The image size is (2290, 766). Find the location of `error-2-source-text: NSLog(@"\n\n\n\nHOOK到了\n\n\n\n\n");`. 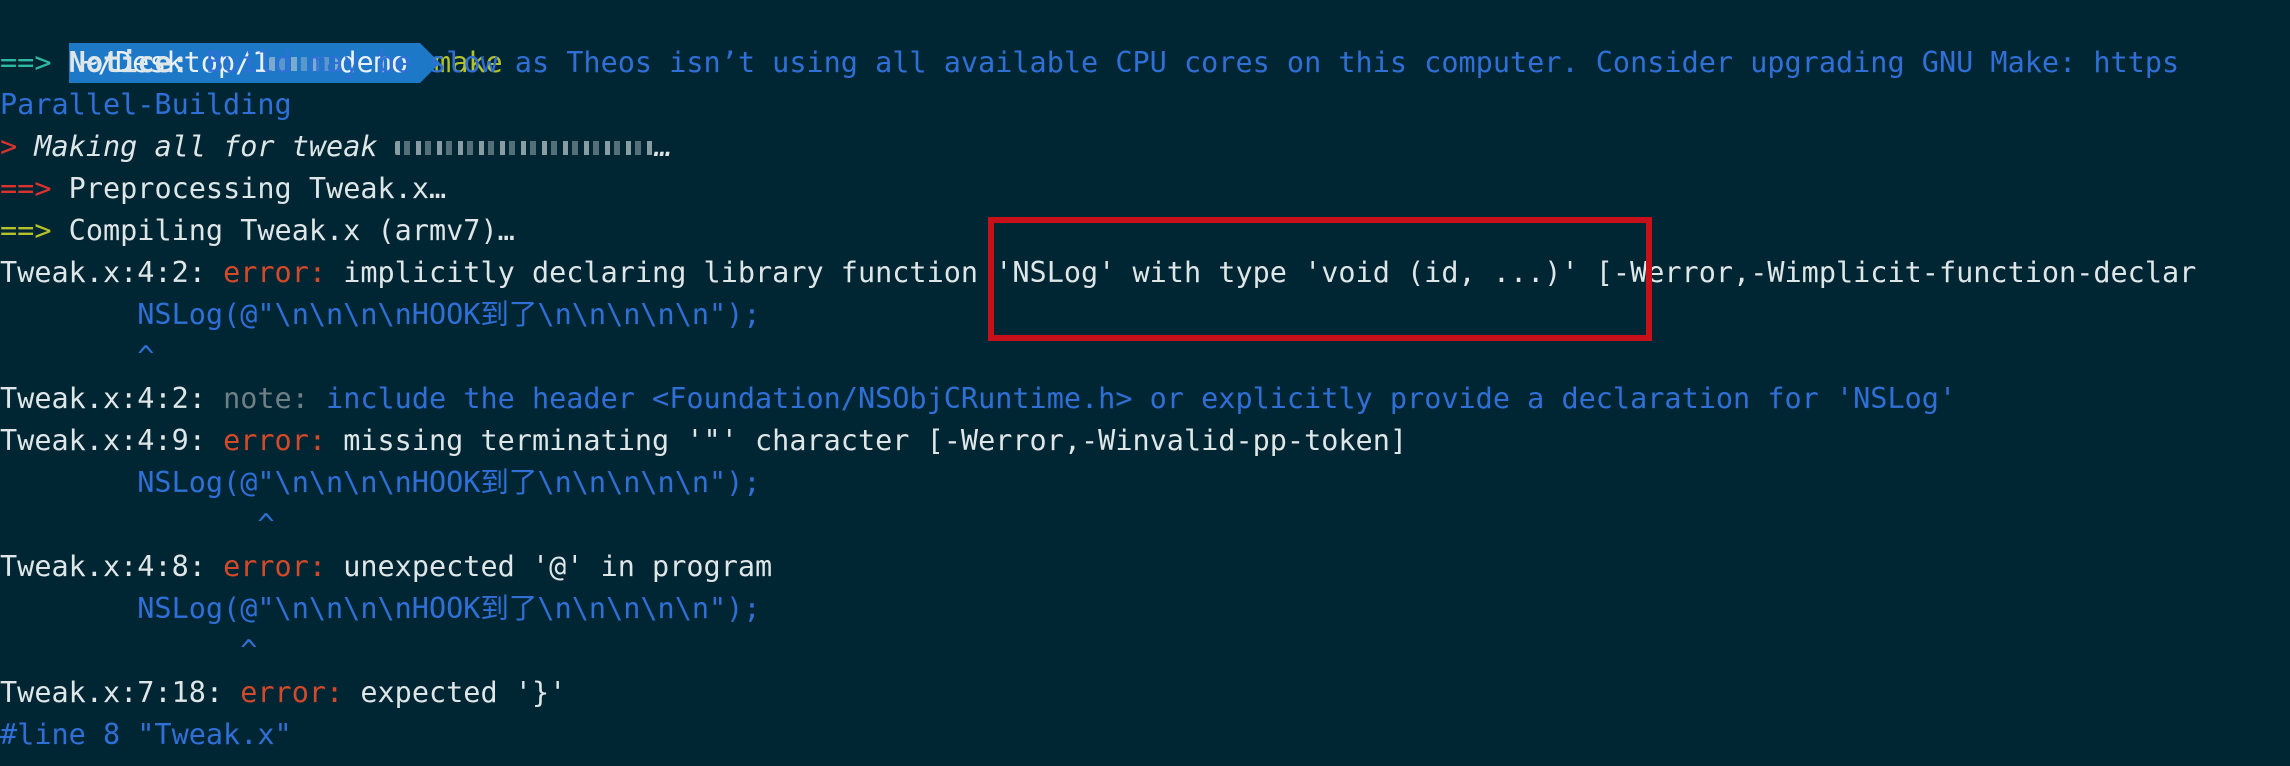

error-2-source-text: NSLog(@"\n\n\n\nHOOK到了\n\n\n\n\n"); is located at coordinates (380, 482).